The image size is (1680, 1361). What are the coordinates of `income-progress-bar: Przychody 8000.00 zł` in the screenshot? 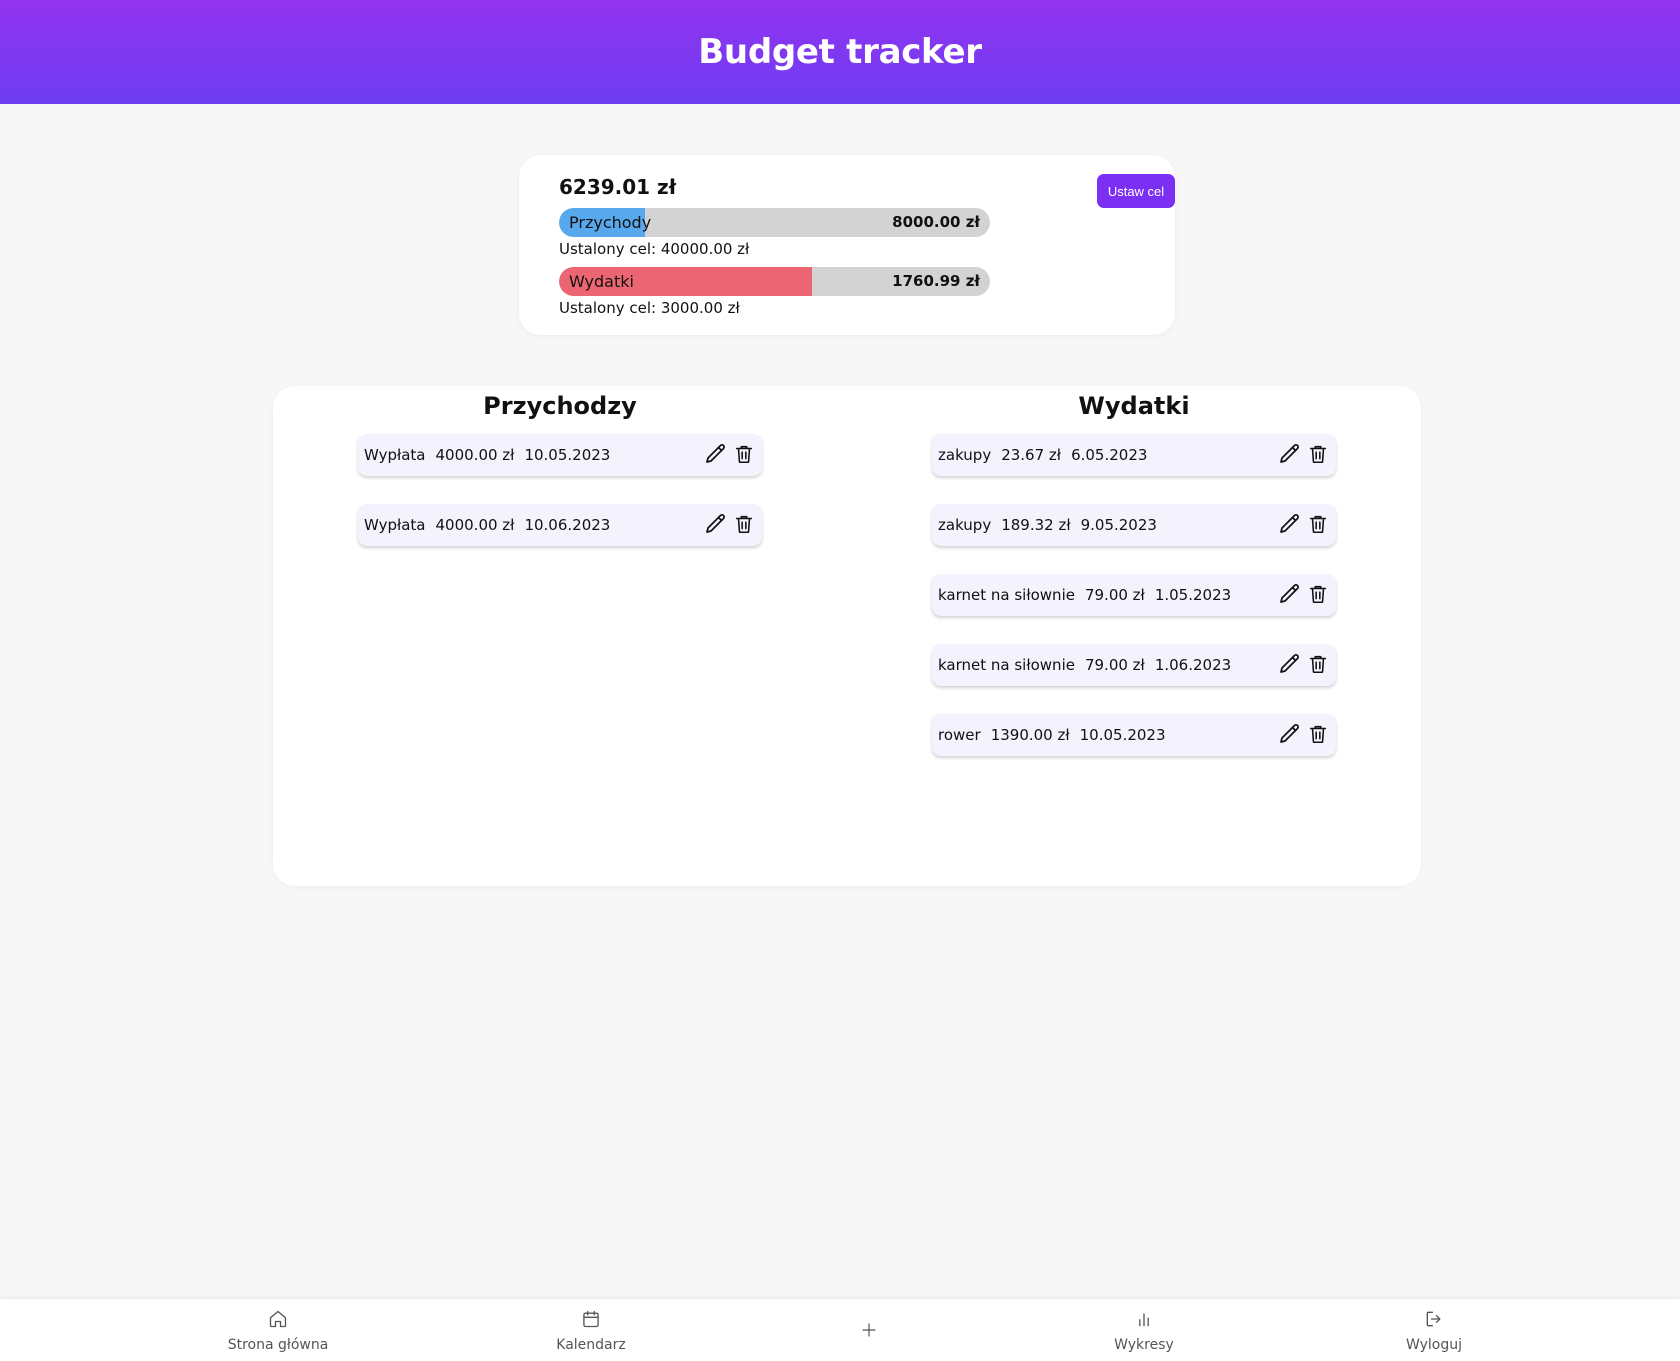 It's located at (774, 222).